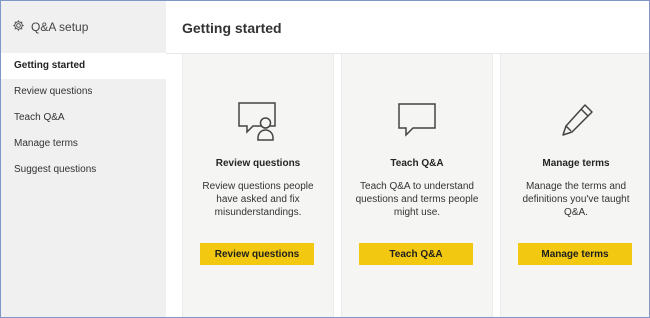 This screenshot has height=318, width=650. What do you see at coordinates (417, 121) in the screenshot?
I see `speech-bubble-icon` at bounding box center [417, 121].